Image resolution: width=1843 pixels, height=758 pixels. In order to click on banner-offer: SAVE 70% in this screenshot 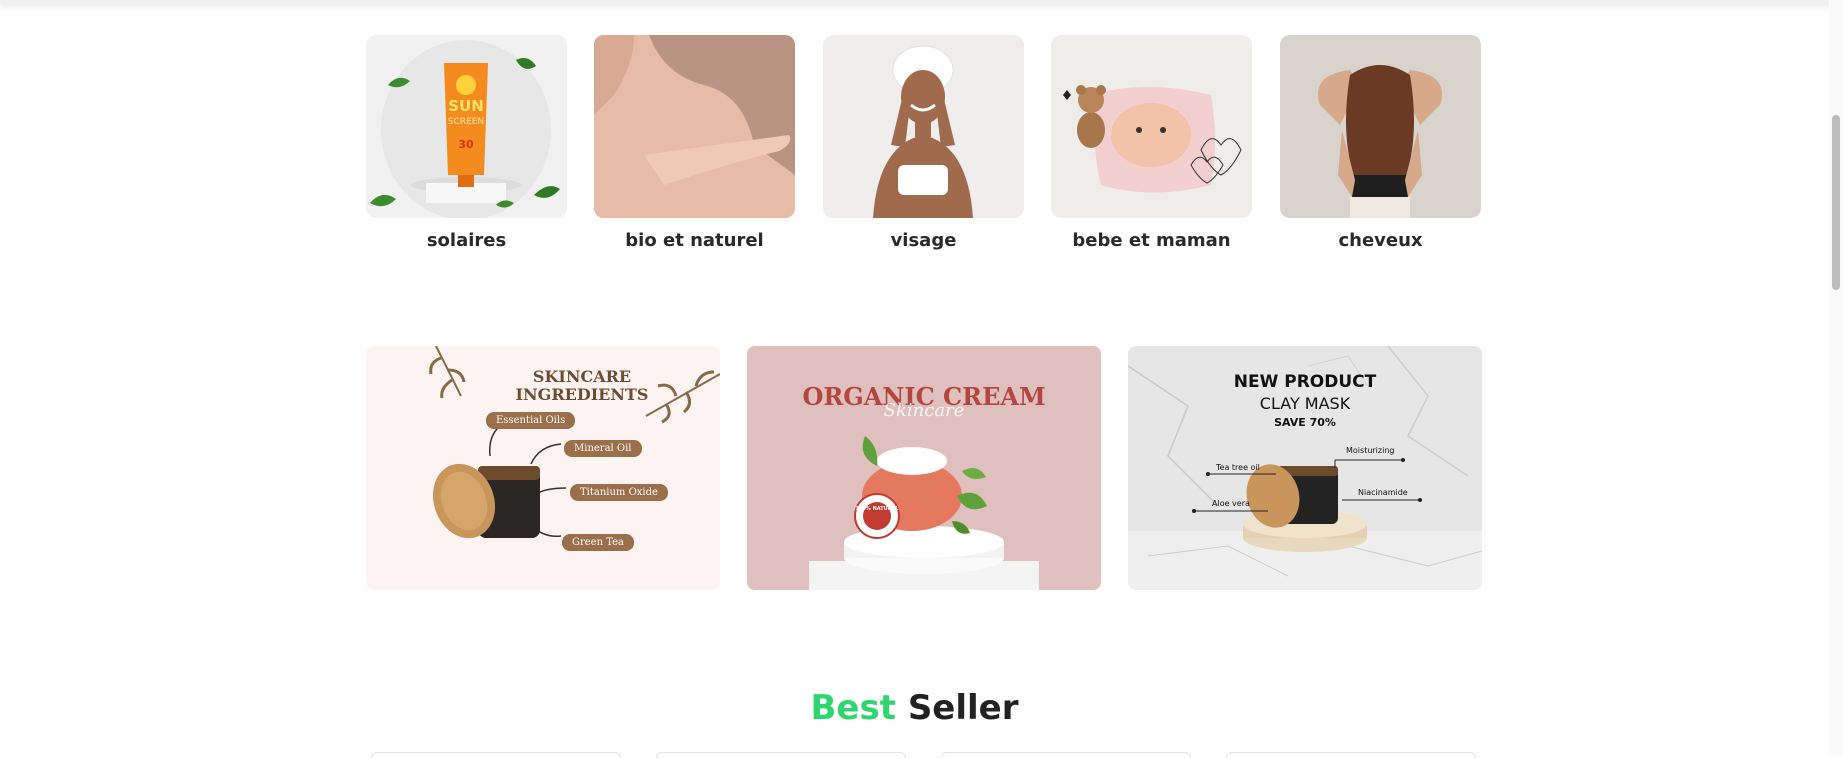, I will do `click(1305, 422)`.